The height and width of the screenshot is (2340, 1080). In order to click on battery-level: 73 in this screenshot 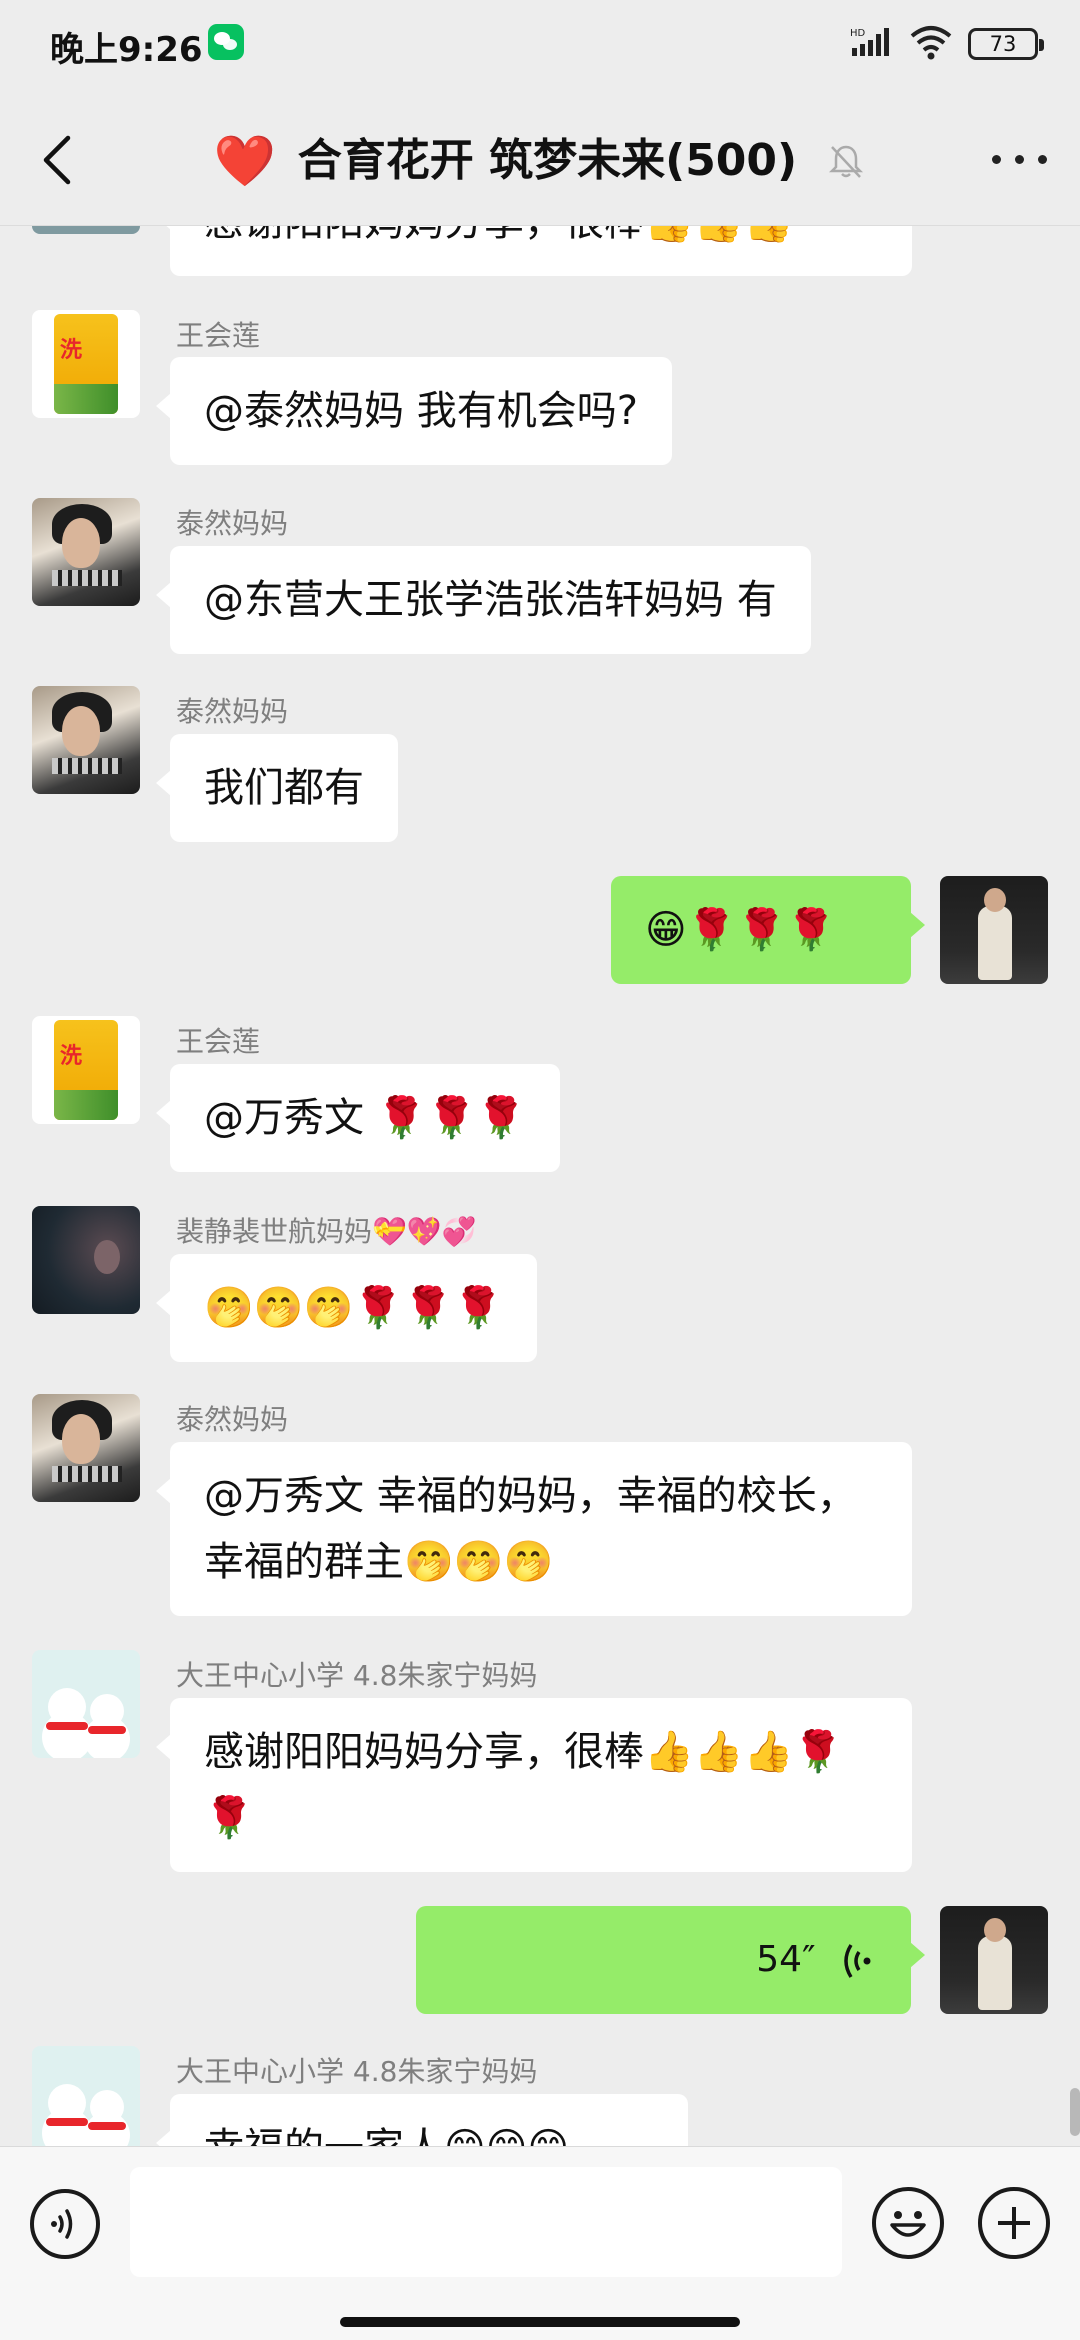, I will do `click(1003, 44)`.